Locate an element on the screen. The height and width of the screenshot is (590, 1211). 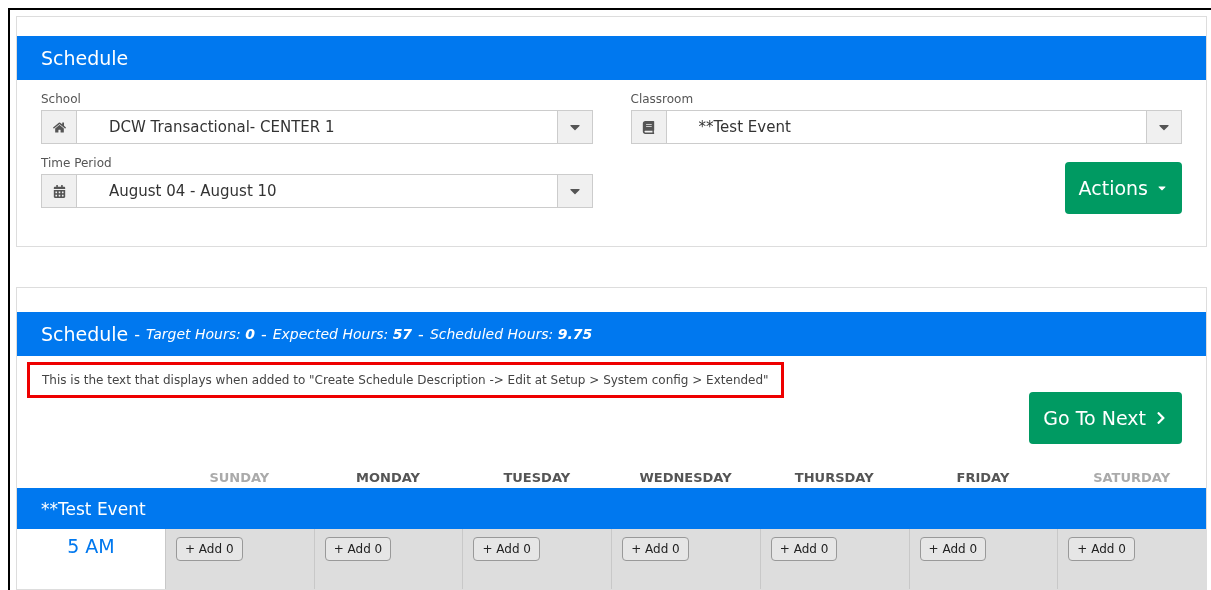
go-to-next-button: Go To Next is located at coordinates (1105, 418).